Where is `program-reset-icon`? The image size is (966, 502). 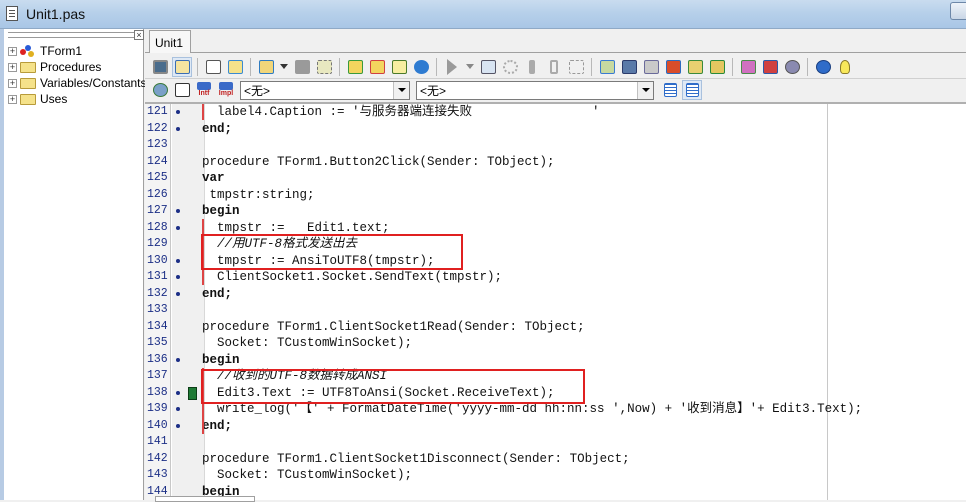 program-reset-icon is located at coordinates (576, 67).